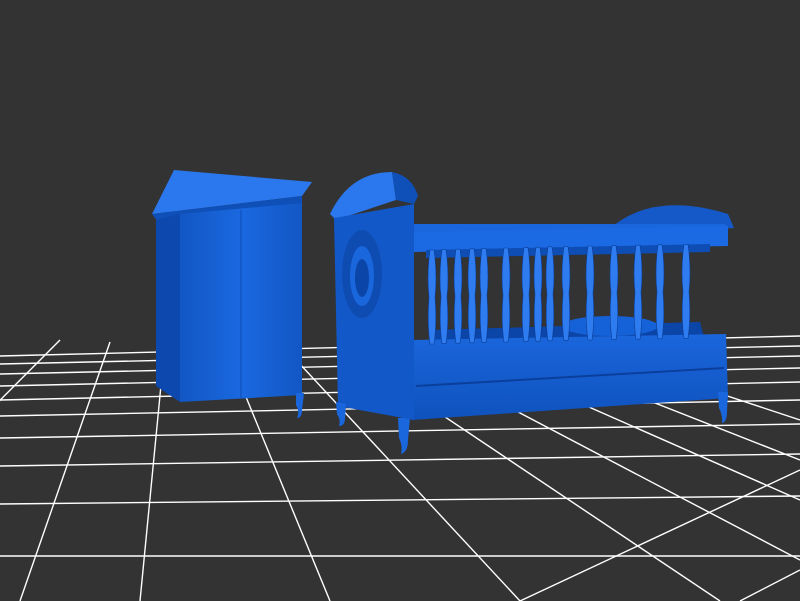  Describe the element at coordinates (404, 436) in the screenshot. I see `crib-leg-front-left` at that location.